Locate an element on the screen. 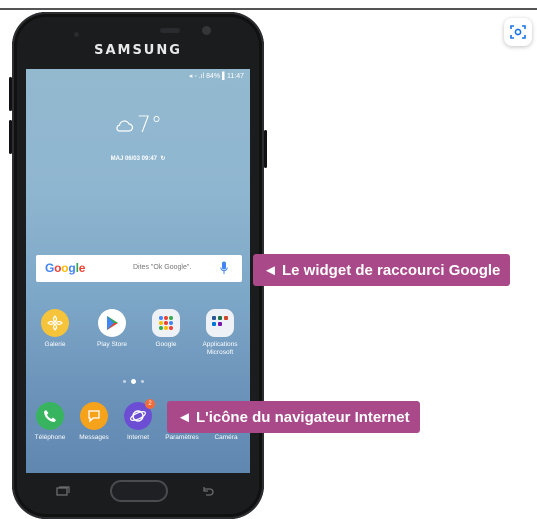  visual-search-button is located at coordinates (518, 32).